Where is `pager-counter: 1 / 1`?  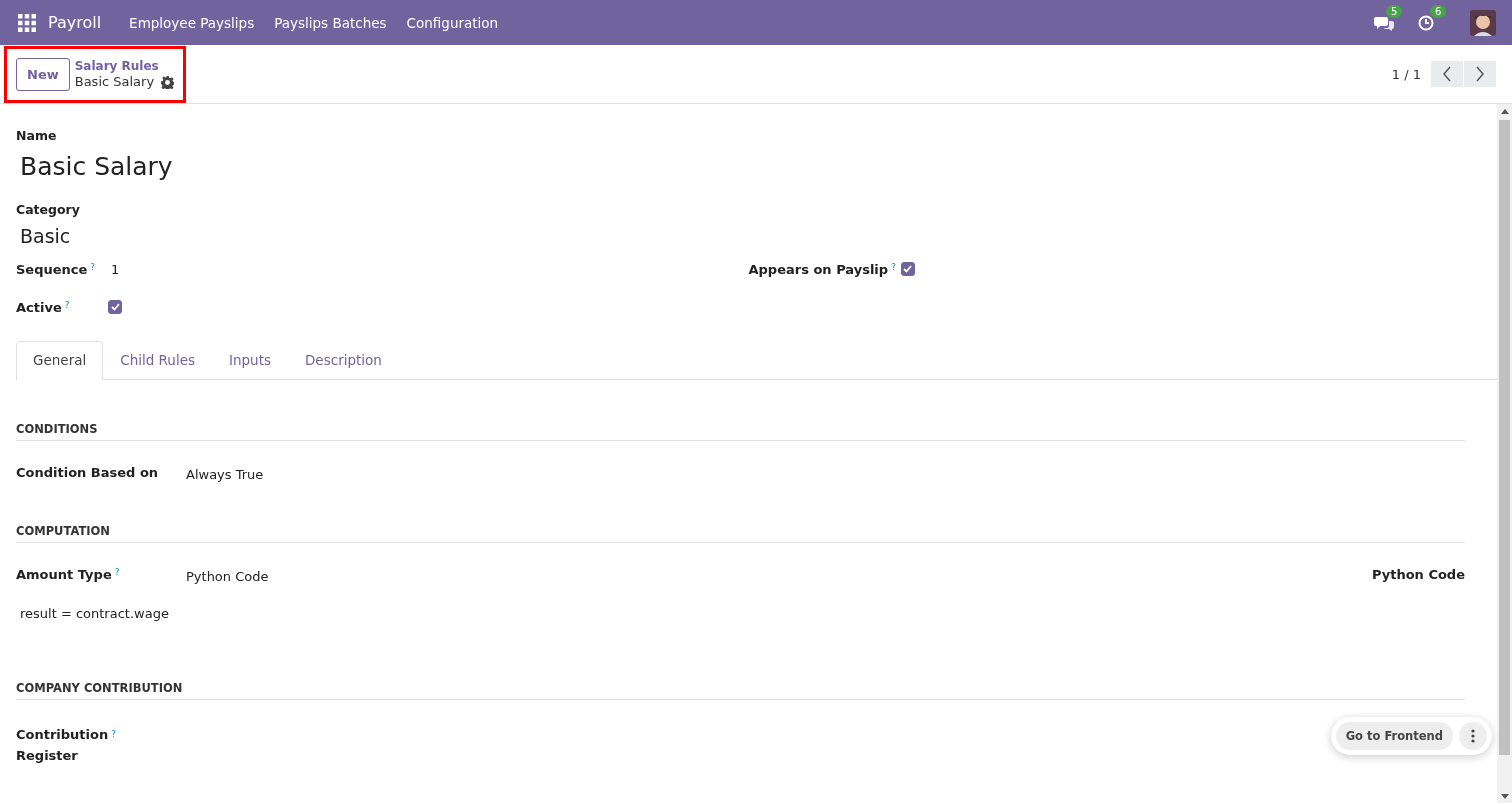
pager-counter: 1 / 1 is located at coordinates (1406, 74).